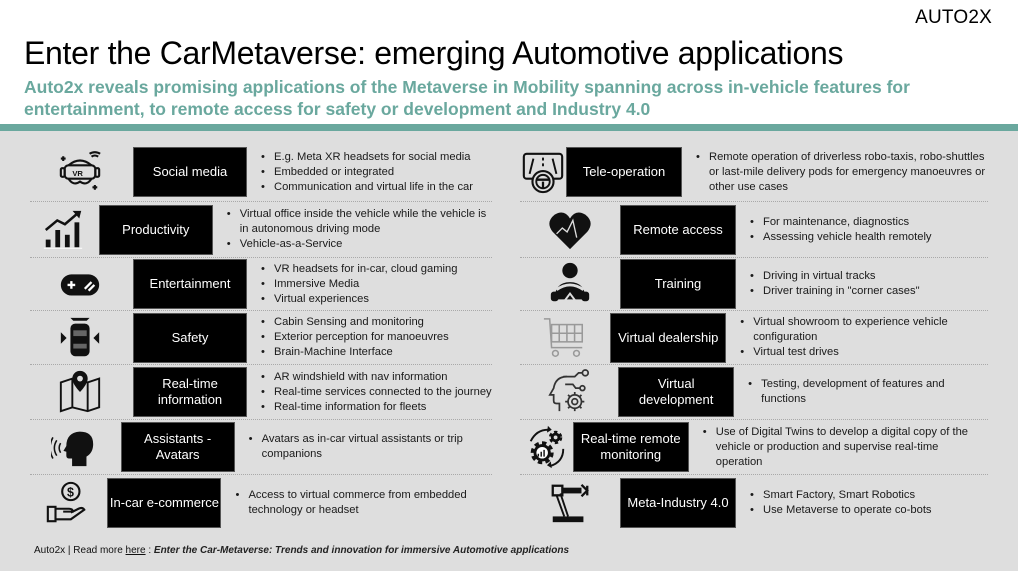 The width and height of the screenshot is (1024, 571). What do you see at coordinates (376, 377) in the screenshot?
I see `bullet-item: AR windshield with nav information` at bounding box center [376, 377].